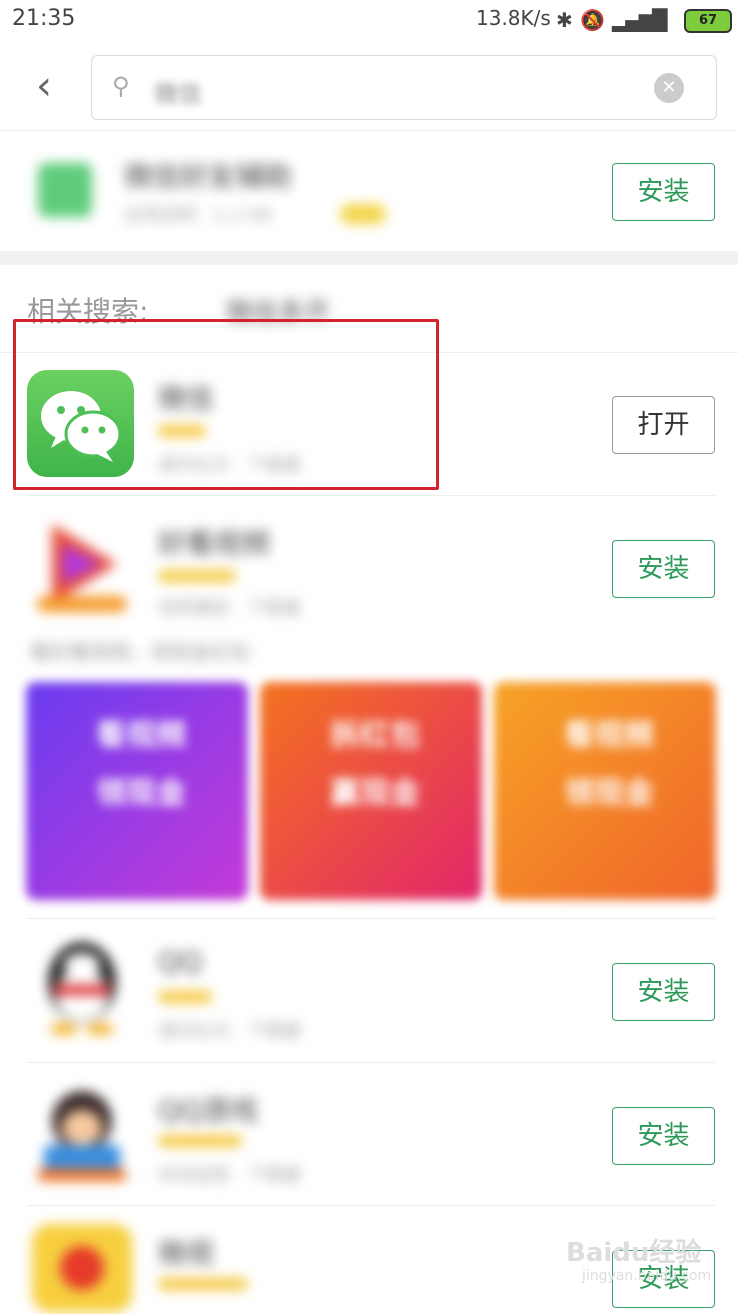  I want to click on network-speed: 13.8K/s, so click(513, 18).